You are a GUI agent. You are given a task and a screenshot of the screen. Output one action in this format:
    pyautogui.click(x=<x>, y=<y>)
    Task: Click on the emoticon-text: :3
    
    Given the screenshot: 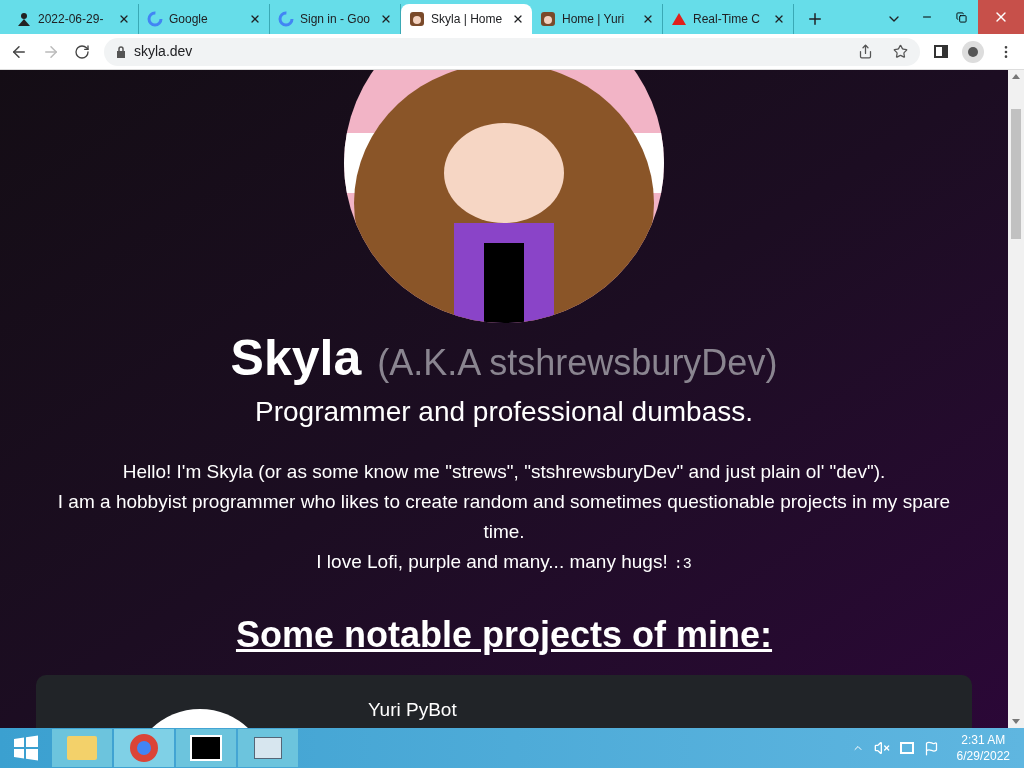 What is the action you would take?
    pyautogui.click(x=682, y=564)
    